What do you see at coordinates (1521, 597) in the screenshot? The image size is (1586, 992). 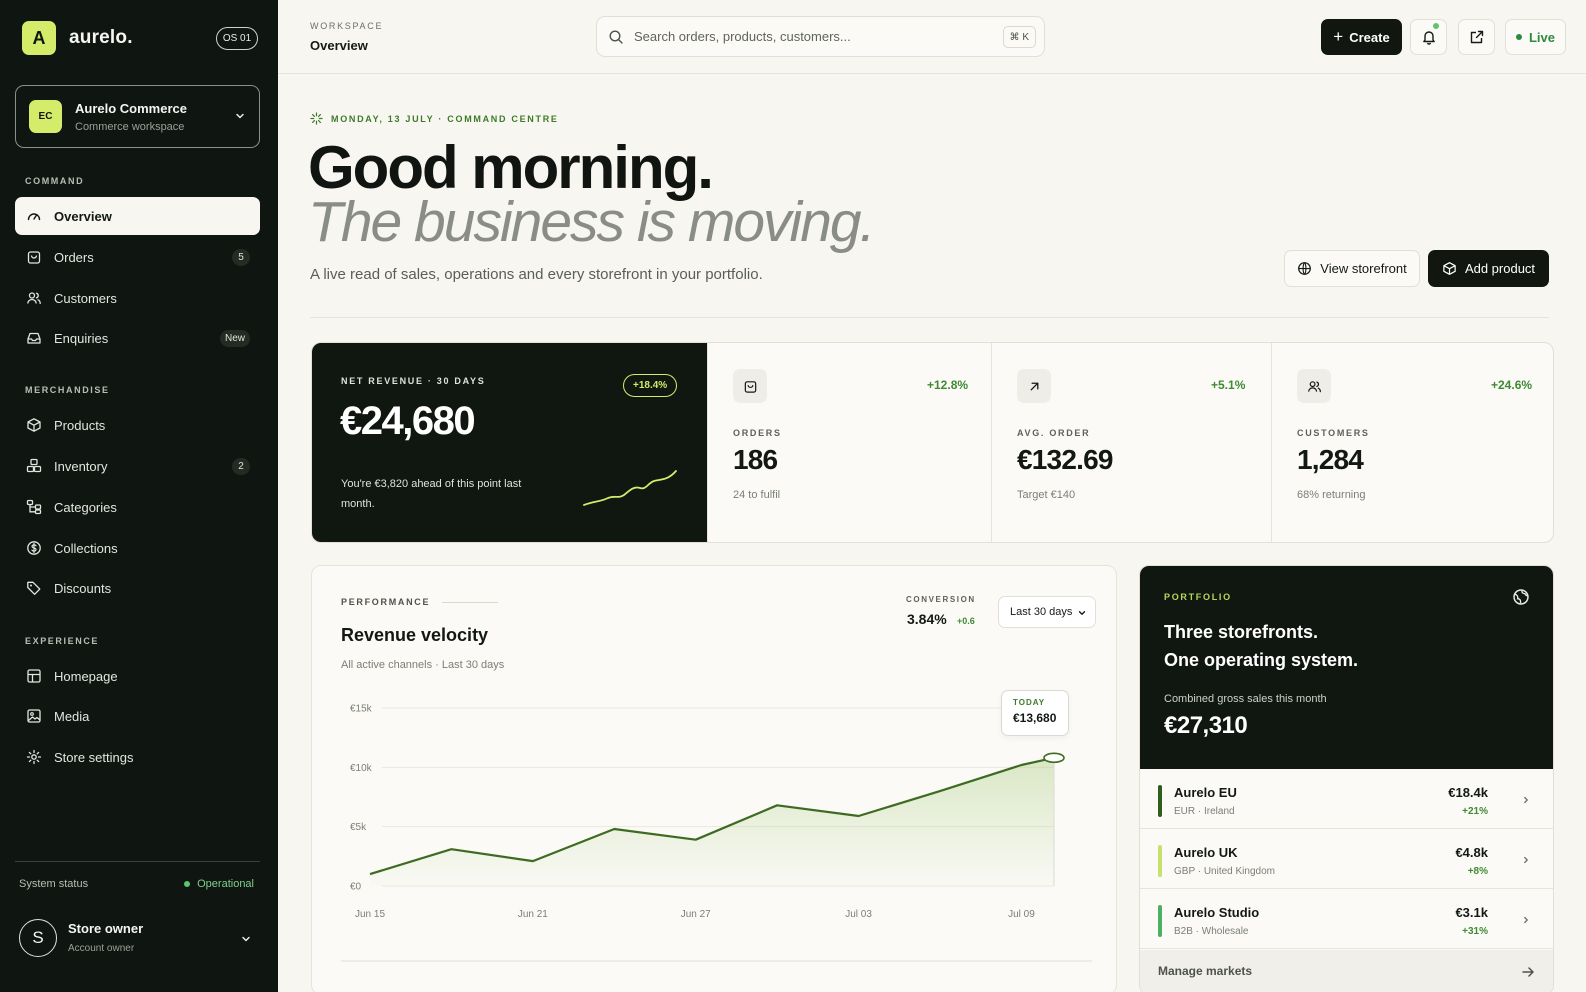 I see `globe-icon` at bounding box center [1521, 597].